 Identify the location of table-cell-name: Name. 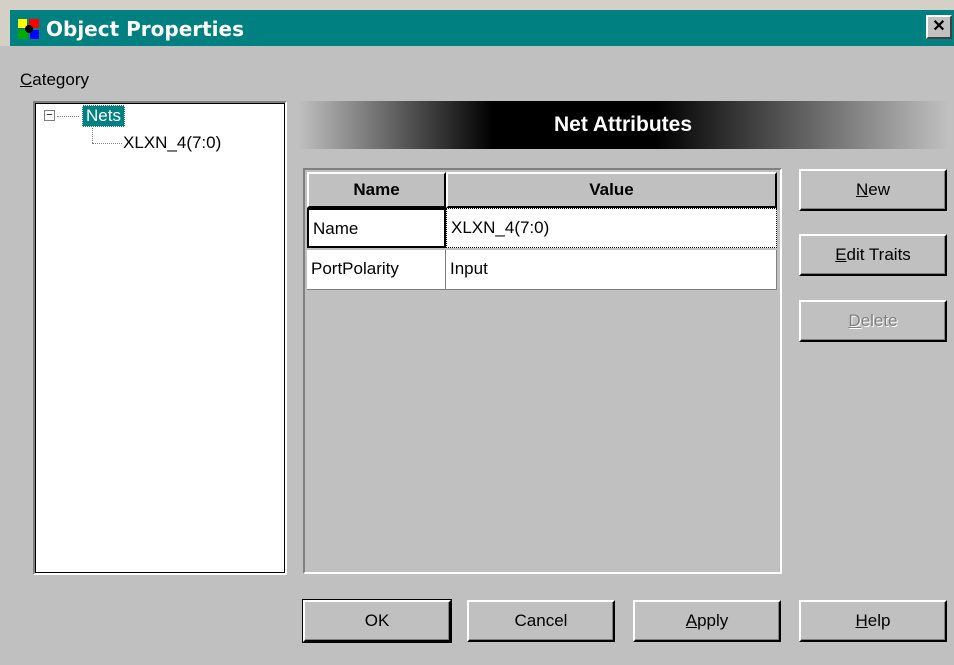
(376, 228).